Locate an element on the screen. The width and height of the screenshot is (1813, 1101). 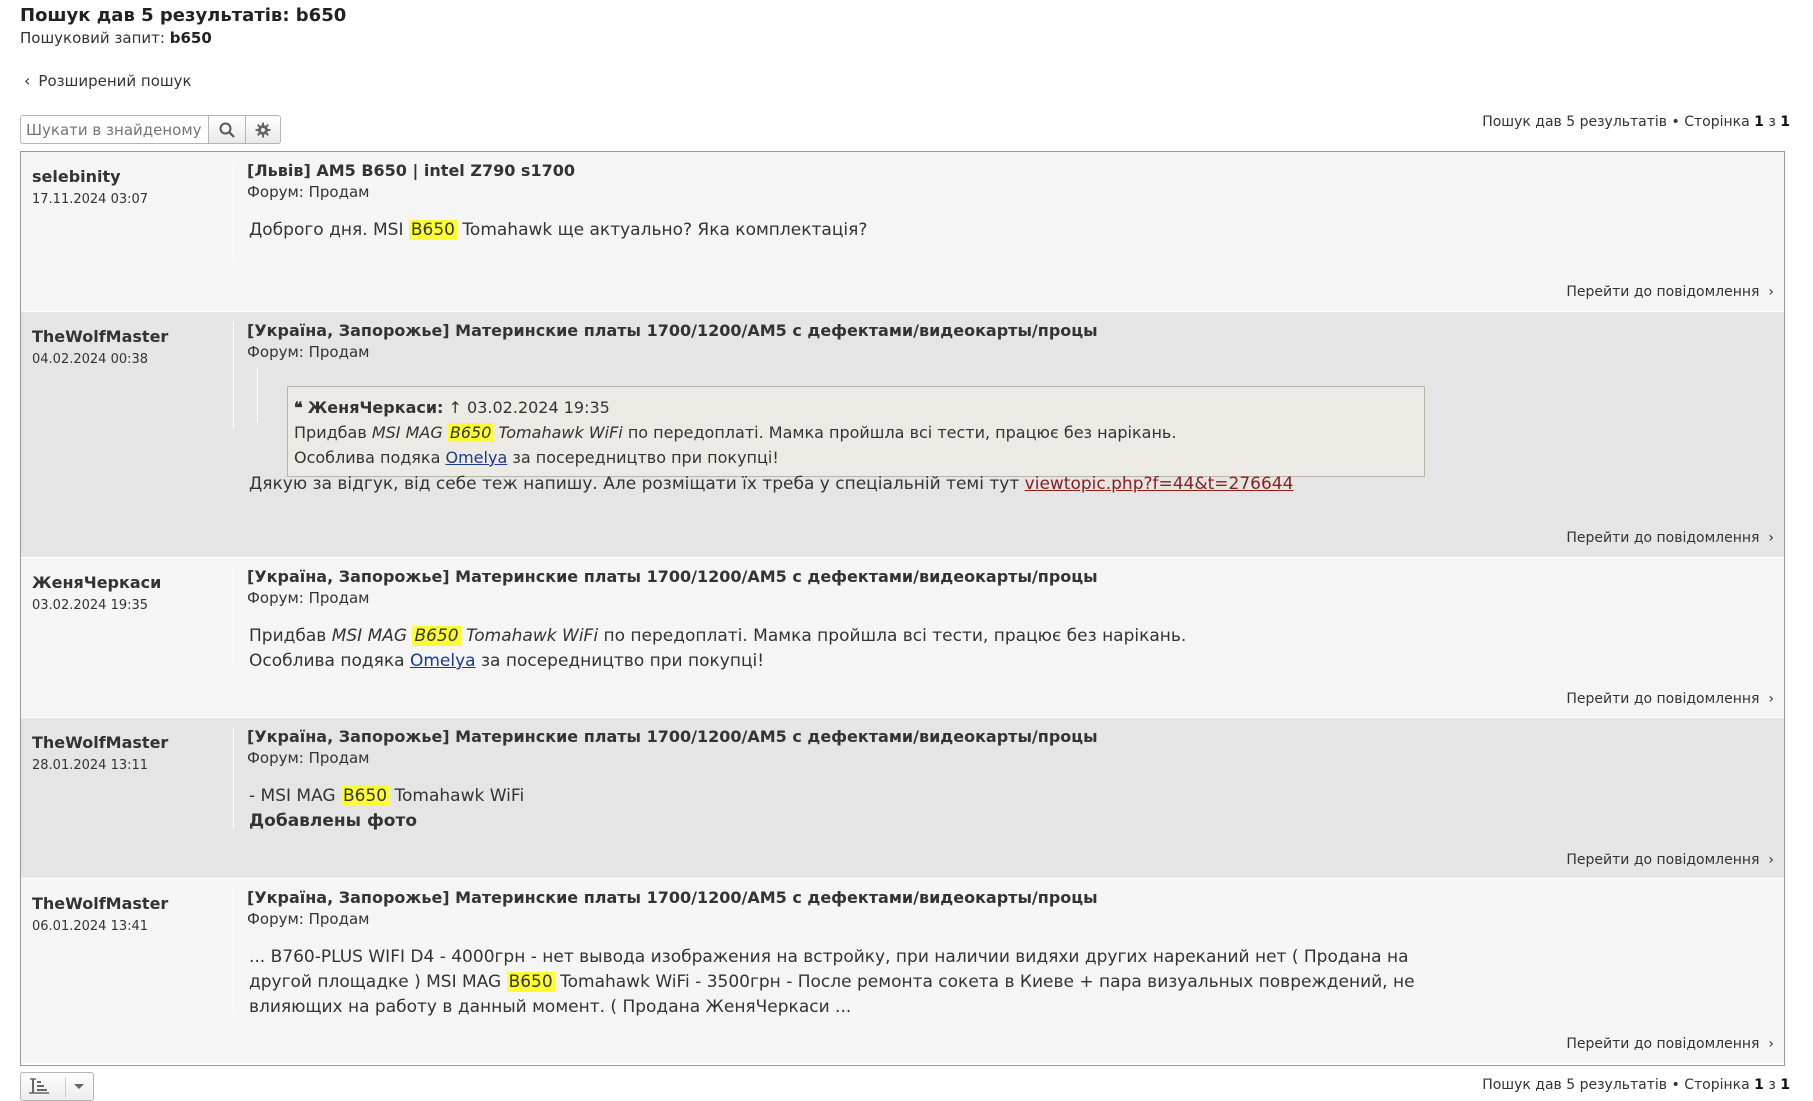
quote-text-italic: Tomahawk WiFi is located at coordinates (560, 432).